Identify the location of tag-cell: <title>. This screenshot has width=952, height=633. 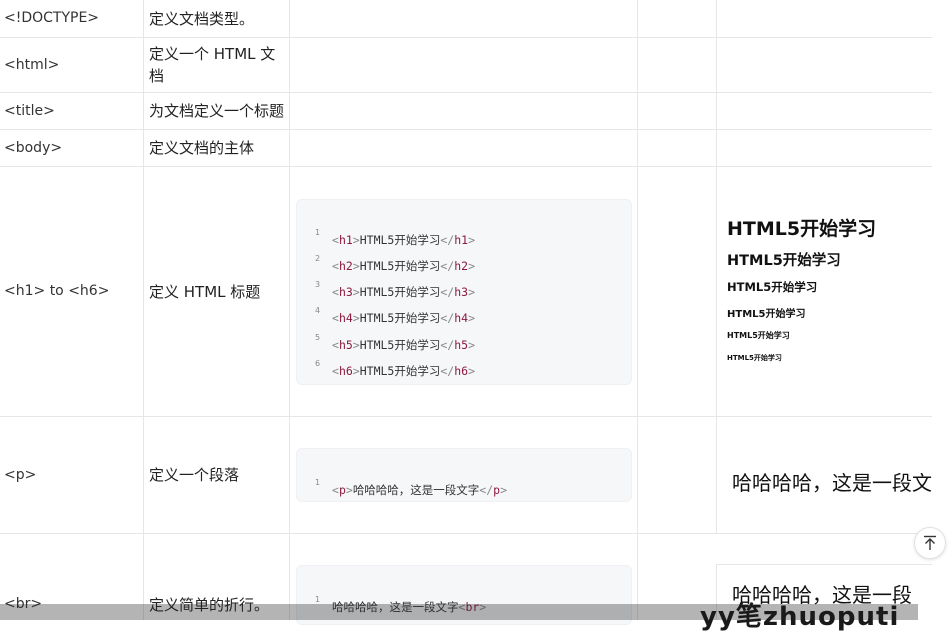
(29, 111).